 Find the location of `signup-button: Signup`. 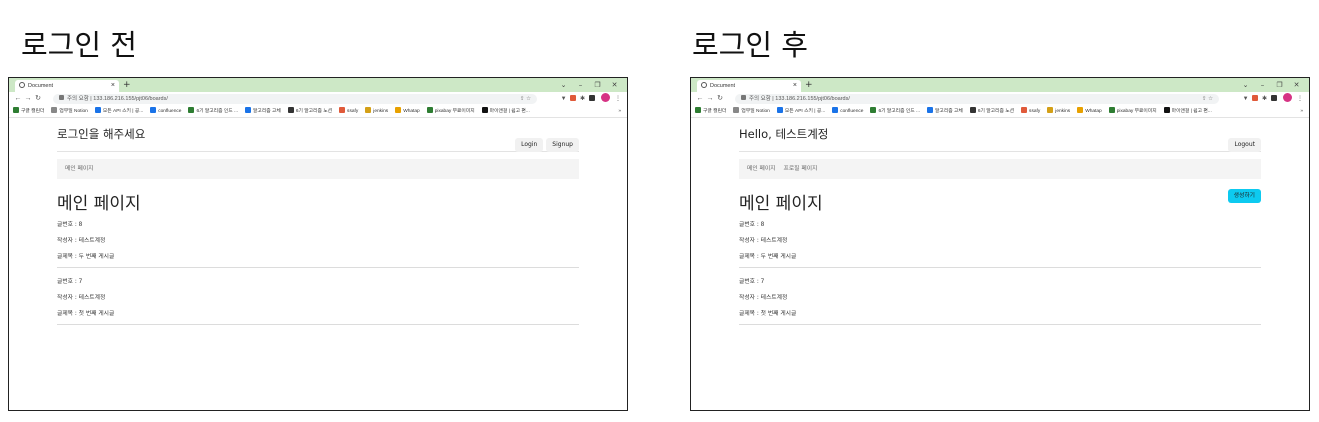

signup-button: Signup is located at coordinates (562, 145).